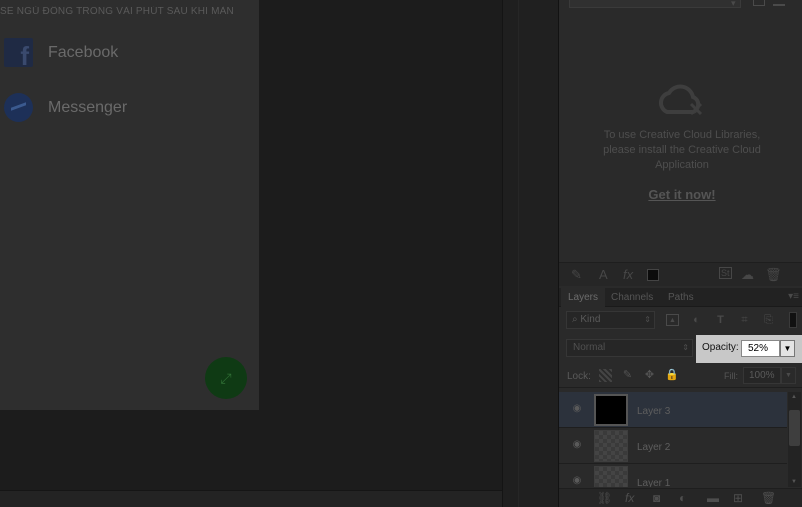 The width and height of the screenshot is (802, 507). Describe the element at coordinates (632, 297) in the screenshot. I see `tab-channels: Channels` at that location.